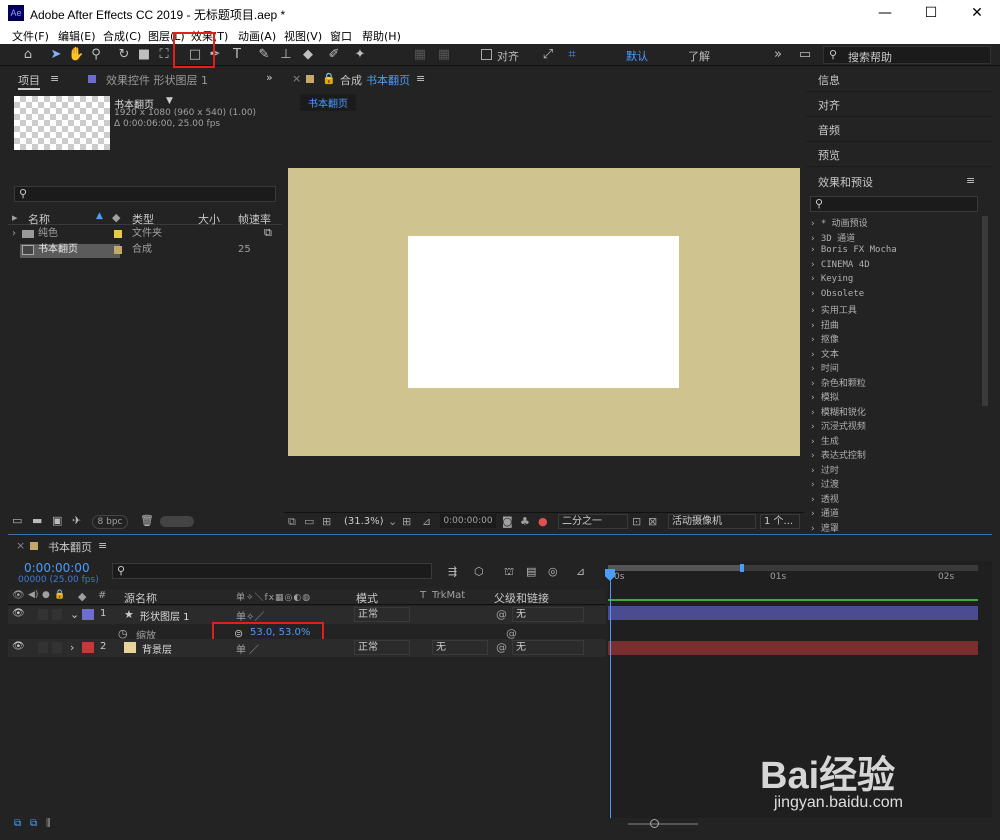 The image size is (1000, 840). I want to click on project-tab: 项目, so click(29, 81).